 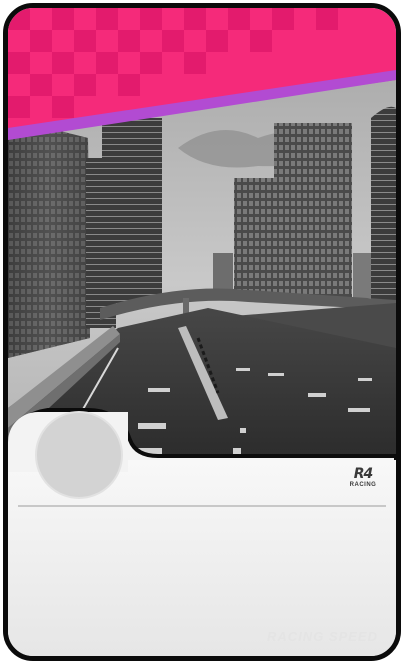 What do you see at coordinates (383, 207) in the screenshot?
I see `tower-far-right` at bounding box center [383, 207].